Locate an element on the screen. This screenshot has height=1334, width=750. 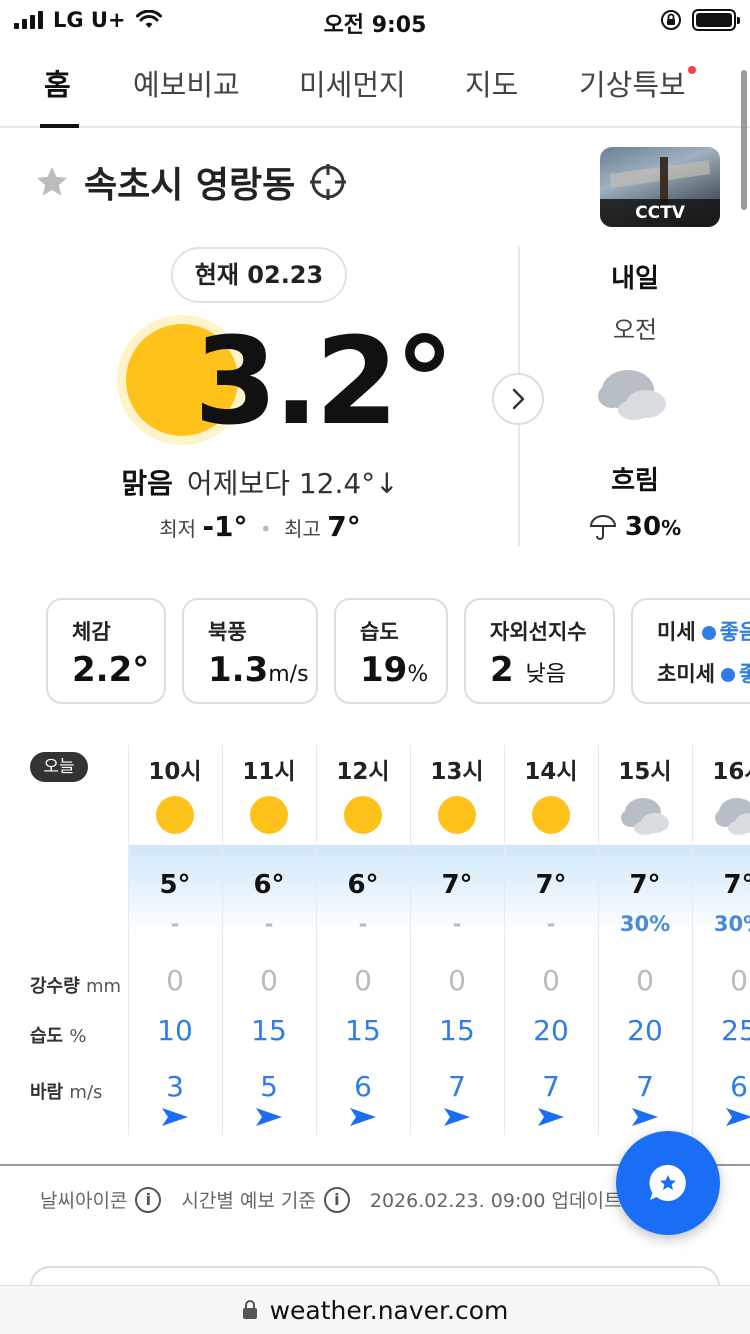
hour-temperature: 5° is located at coordinates (175, 885).